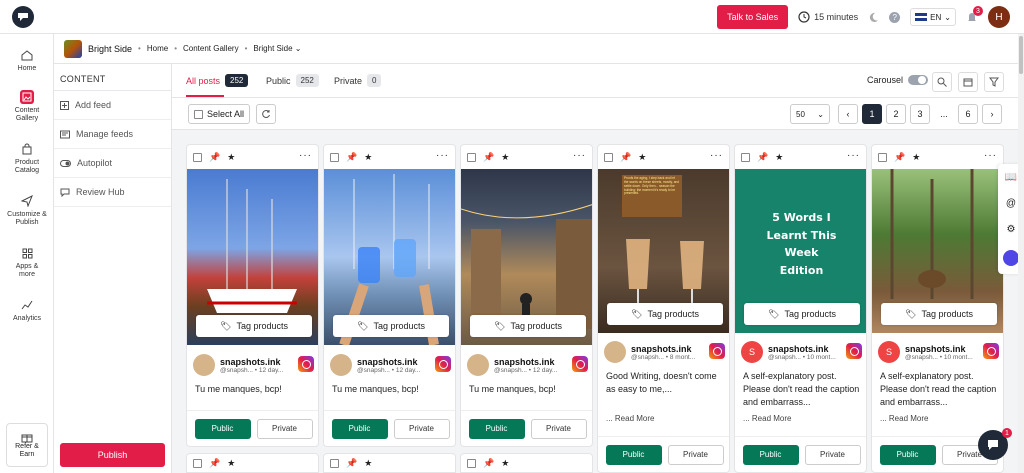 This screenshot has height=473, width=1024. Describe the element at coordinates (968, 82) in the screenshot. I see `calendar-button` at that location.